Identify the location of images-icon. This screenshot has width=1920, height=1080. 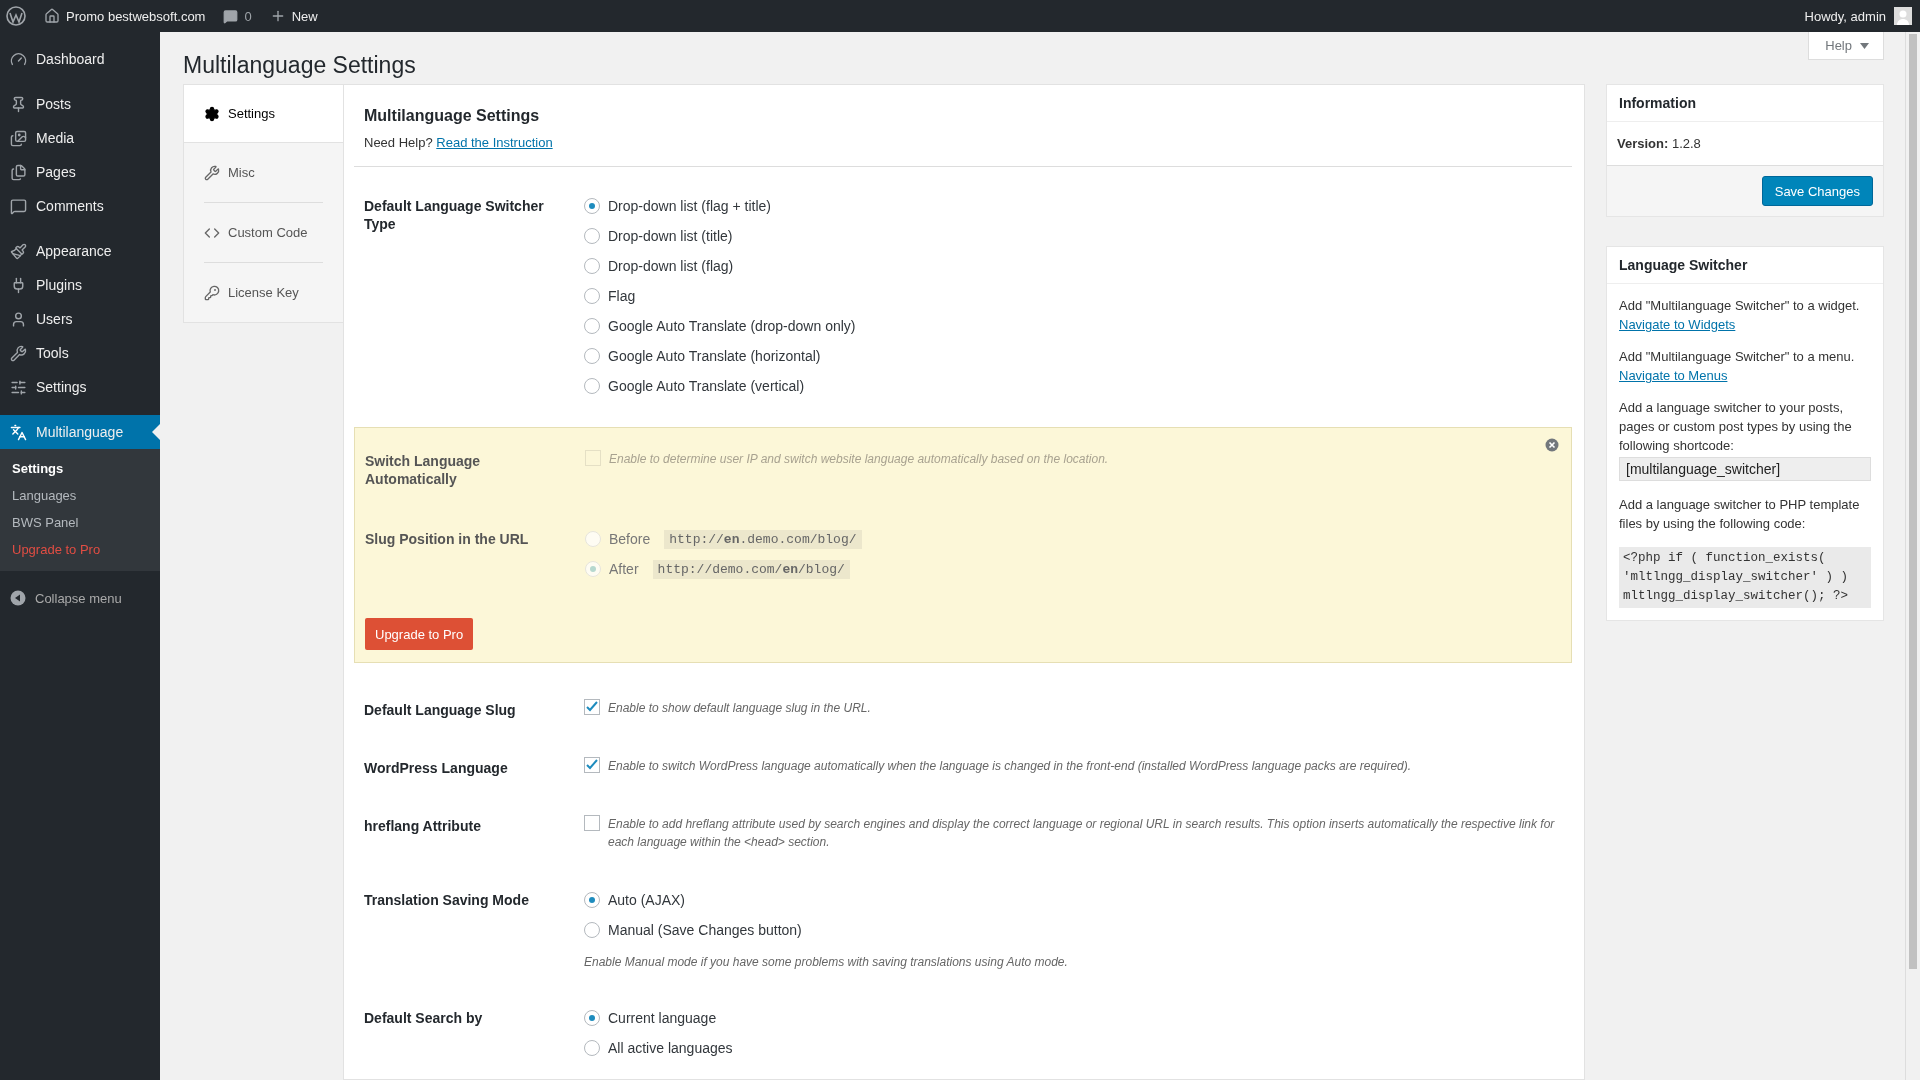
(18, 138).